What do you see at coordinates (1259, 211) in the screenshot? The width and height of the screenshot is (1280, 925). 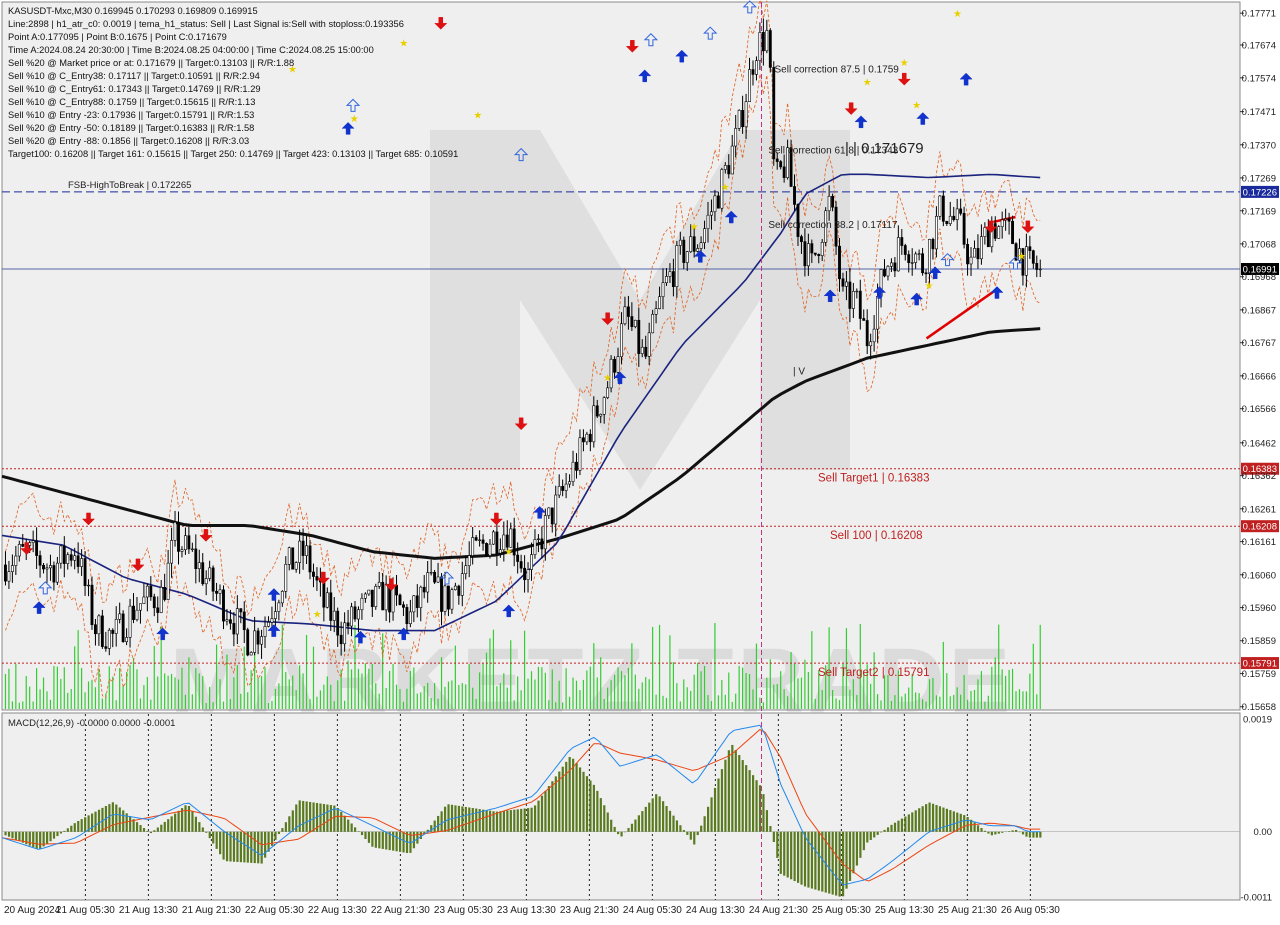 I see `price-axis-label: 0.17169` at bounding box center [1259, 211].